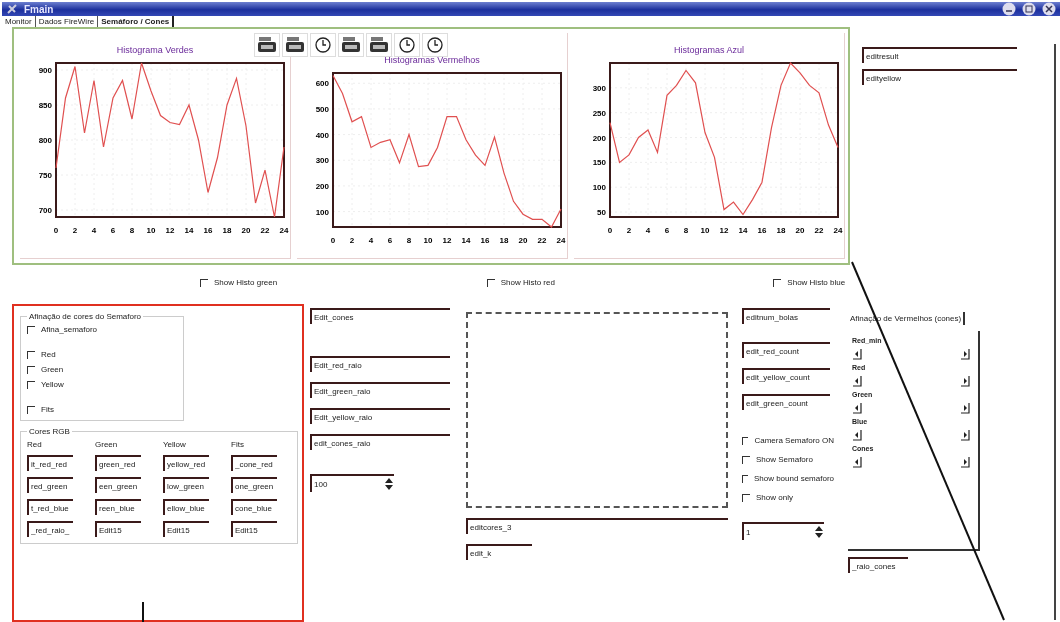 Image resolution: width=1060 pixels, height=622 pixels. Describe the element at coordinates (561, 240) in the screenshot. I see `tick-label: 24` at that location.